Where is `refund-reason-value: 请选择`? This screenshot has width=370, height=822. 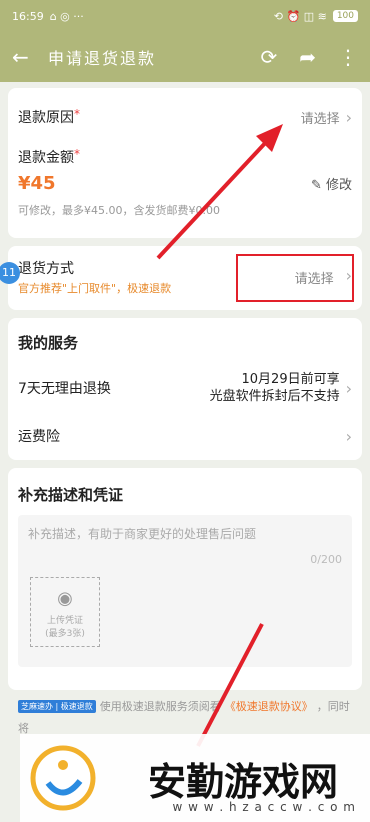 refund-reason-value: 请选择 is located at coordinates (320, 119).